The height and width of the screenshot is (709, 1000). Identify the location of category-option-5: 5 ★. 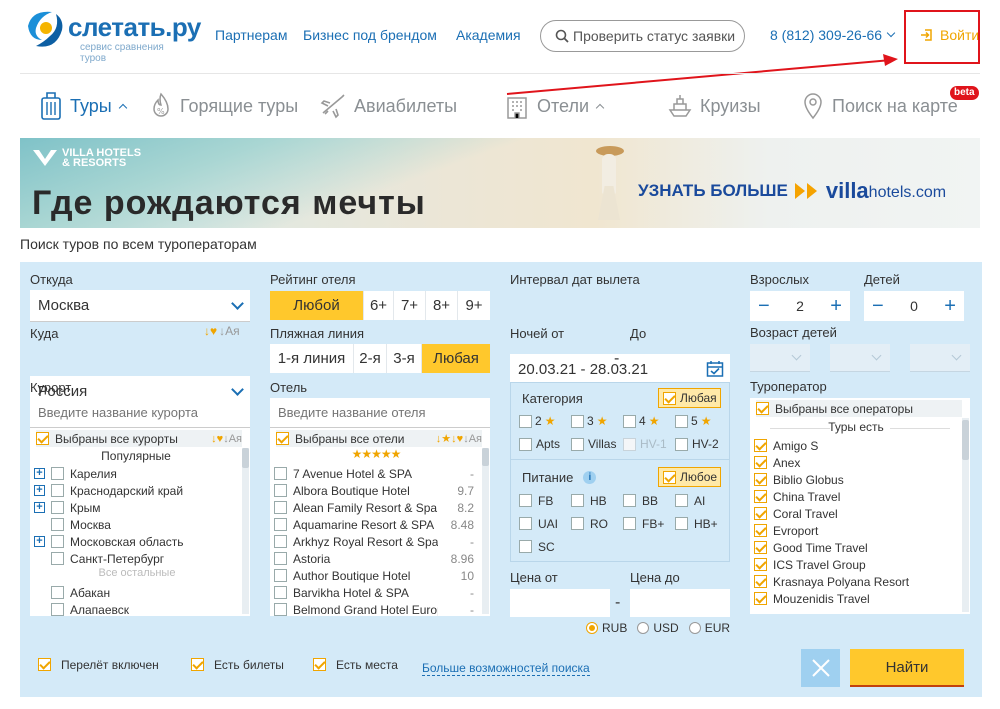
(701, 421).